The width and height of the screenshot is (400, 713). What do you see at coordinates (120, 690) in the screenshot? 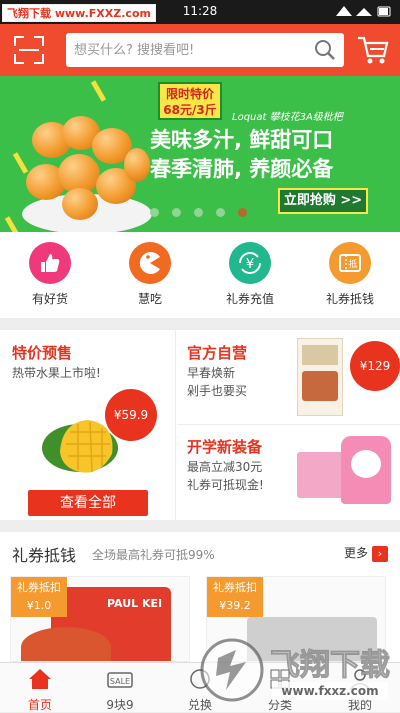
I see `tab-9-9: SALE 9块9` at bounding box center [120, 690].